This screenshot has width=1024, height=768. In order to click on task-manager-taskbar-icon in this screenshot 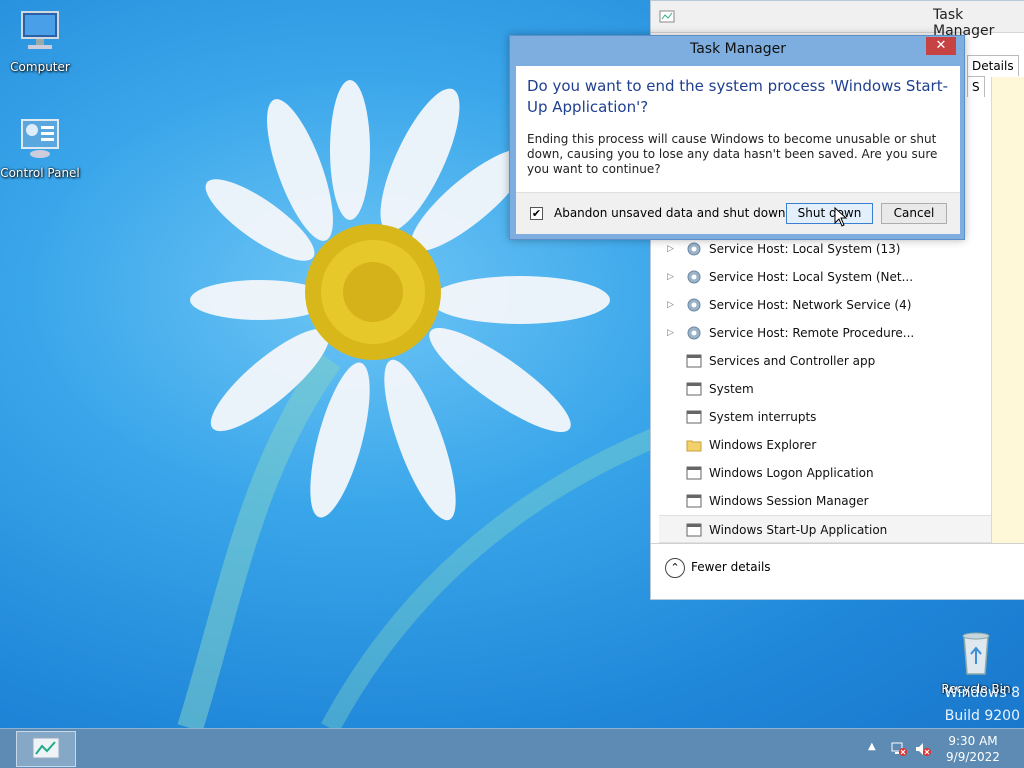, I will do `click(46, 748)`.